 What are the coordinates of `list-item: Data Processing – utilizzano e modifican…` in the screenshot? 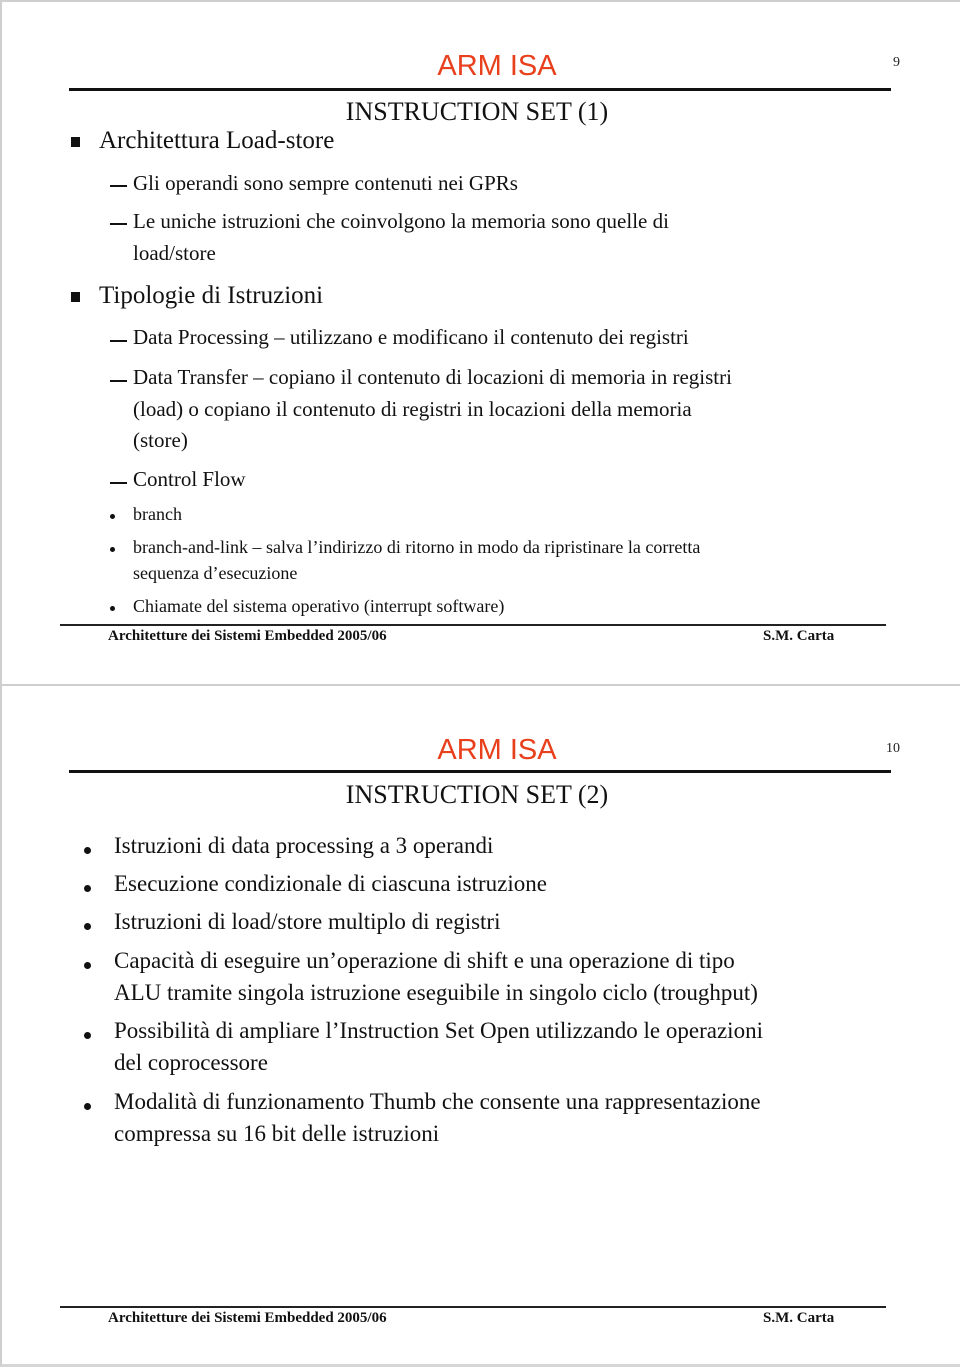 It's located at (411, 337).